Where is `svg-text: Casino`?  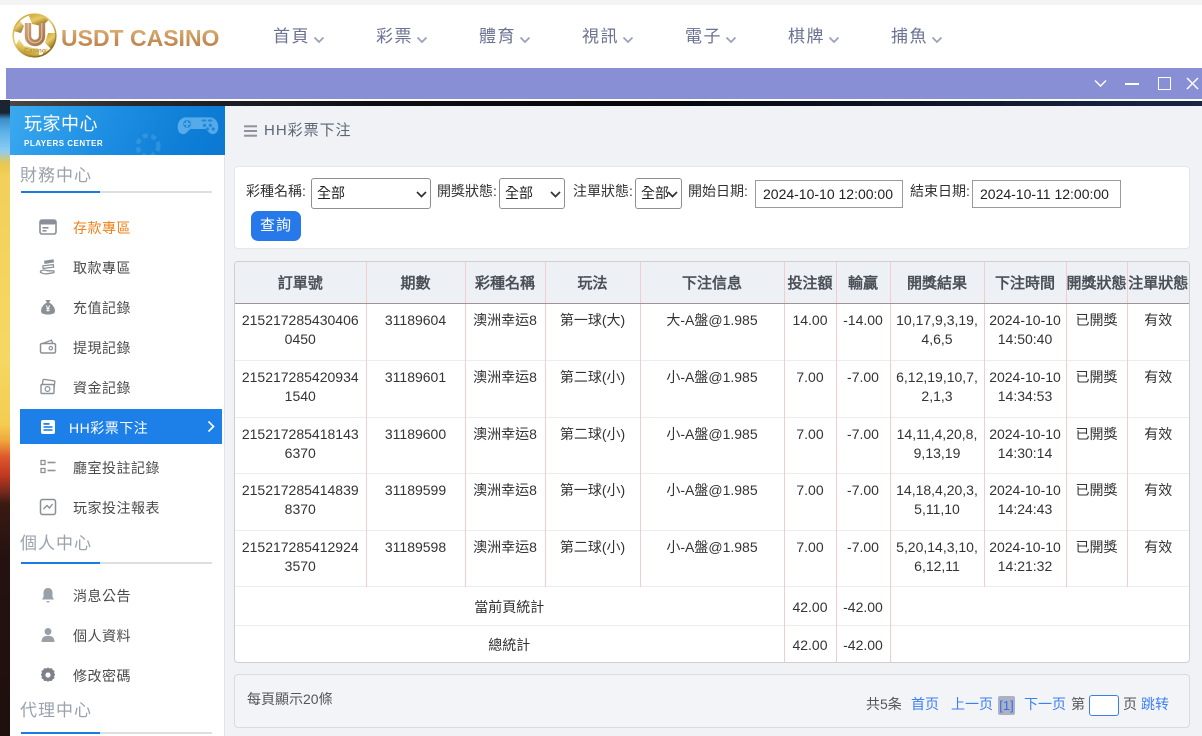
svg-text: Casino is located at coordinates (35, 51).